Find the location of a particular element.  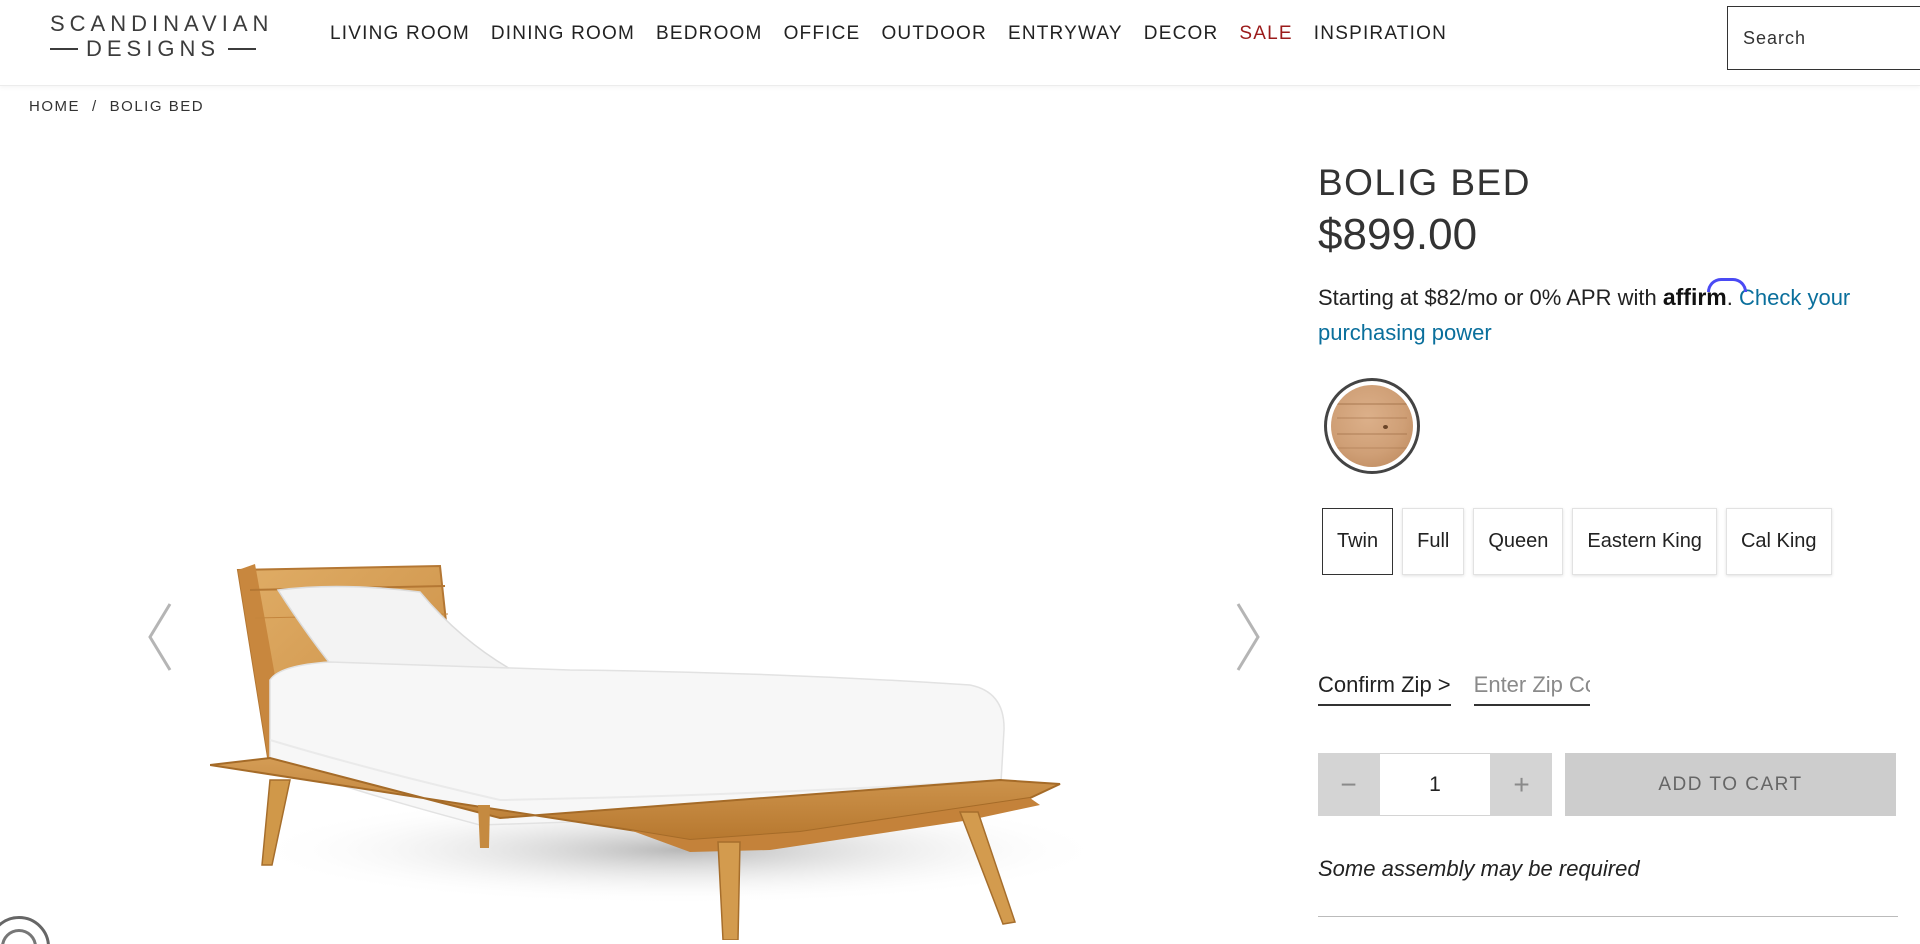

breadcrumb: HOME / BOLIG BED is located at coordinates (116, 106).